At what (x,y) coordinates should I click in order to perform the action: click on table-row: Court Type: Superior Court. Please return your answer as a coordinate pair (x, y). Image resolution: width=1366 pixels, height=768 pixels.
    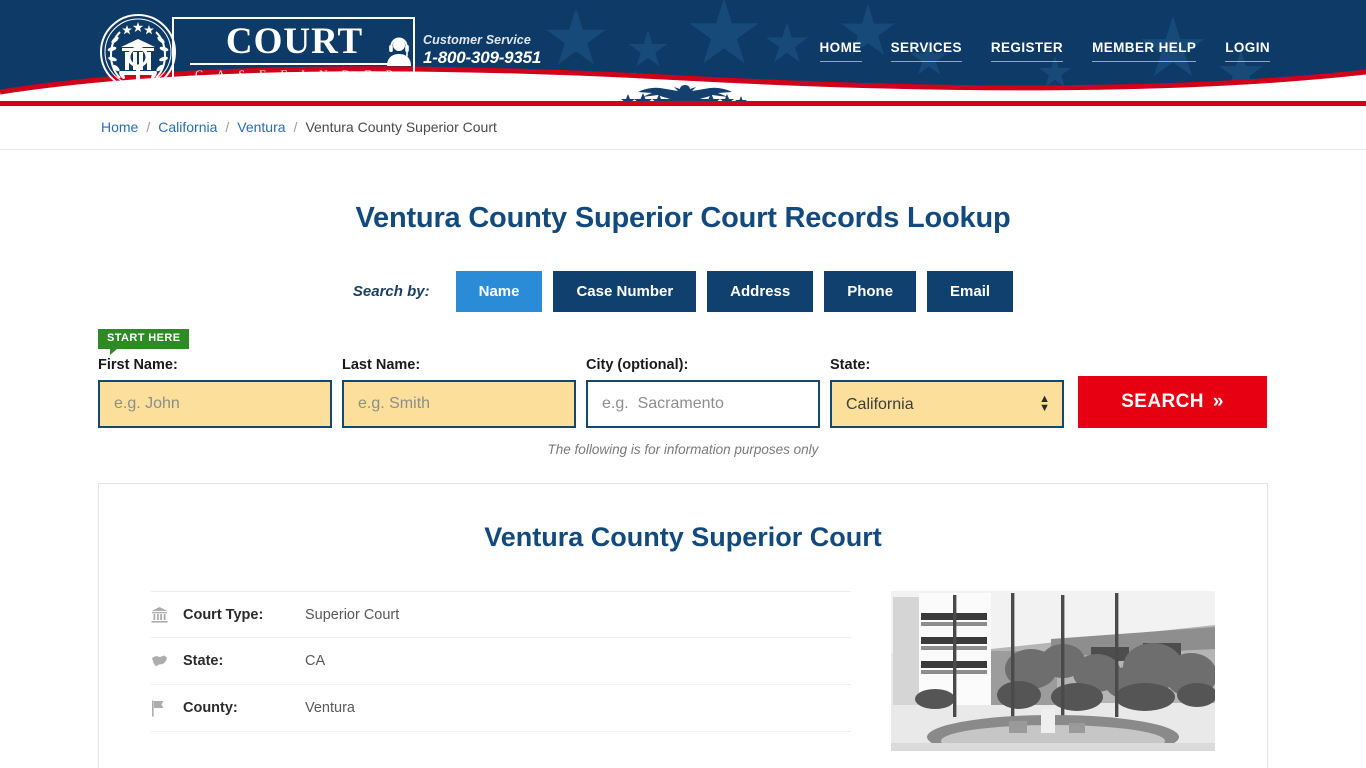
    Looking at the image, I should click on (501, 614).